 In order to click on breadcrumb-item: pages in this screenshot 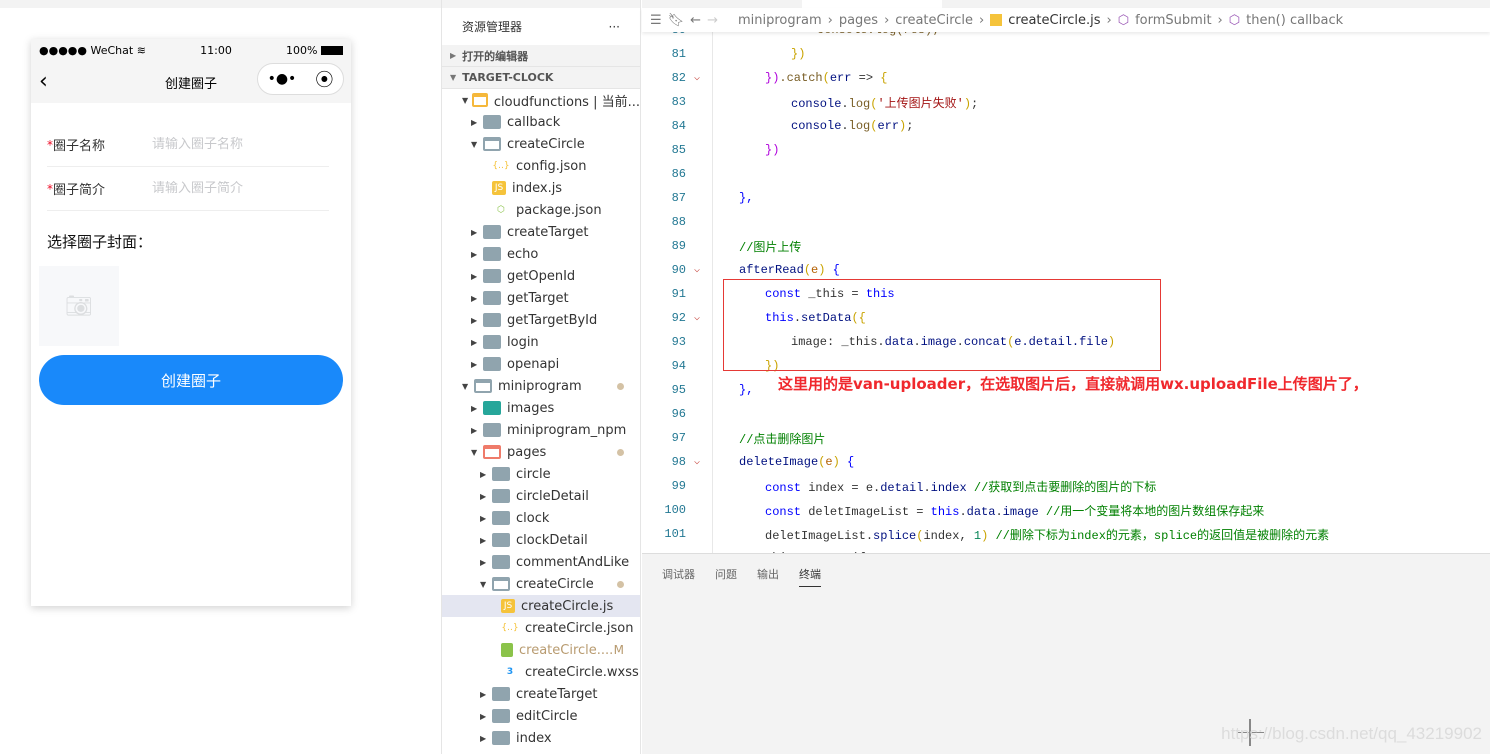, I will do `click(858, 20)`.